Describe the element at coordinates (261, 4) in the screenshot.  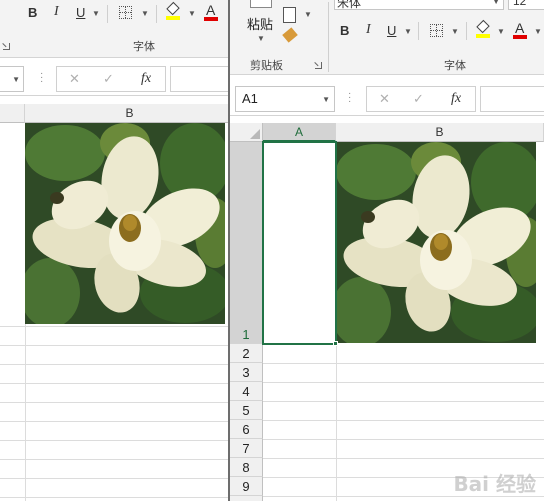
I see `paste-icon` at that location.